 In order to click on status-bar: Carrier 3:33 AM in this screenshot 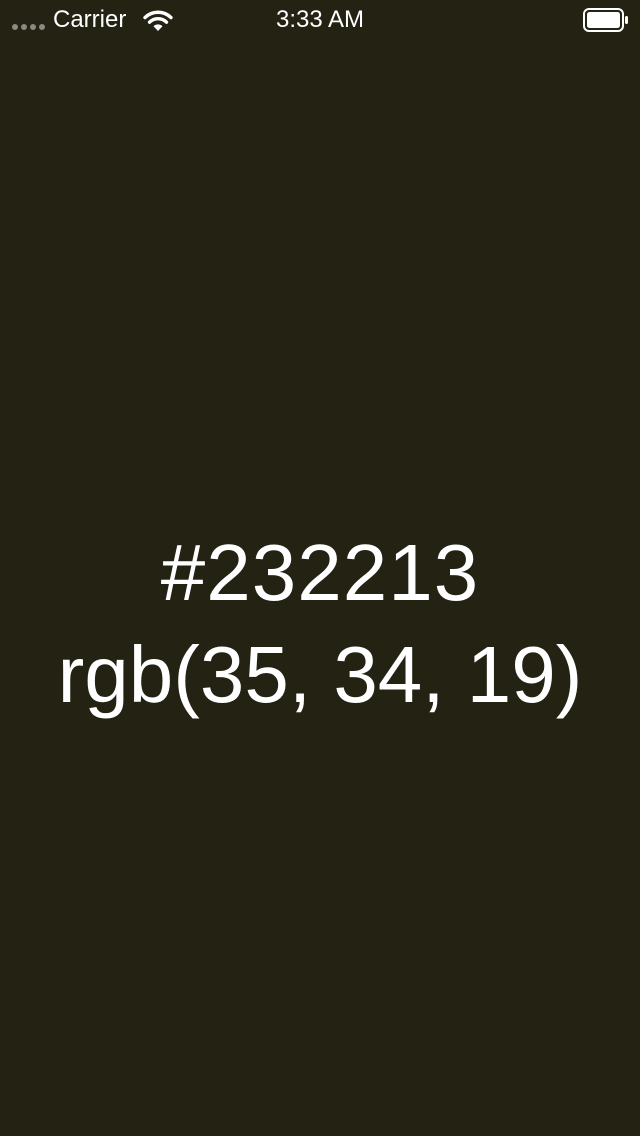, I will do `click(320, 20)`.